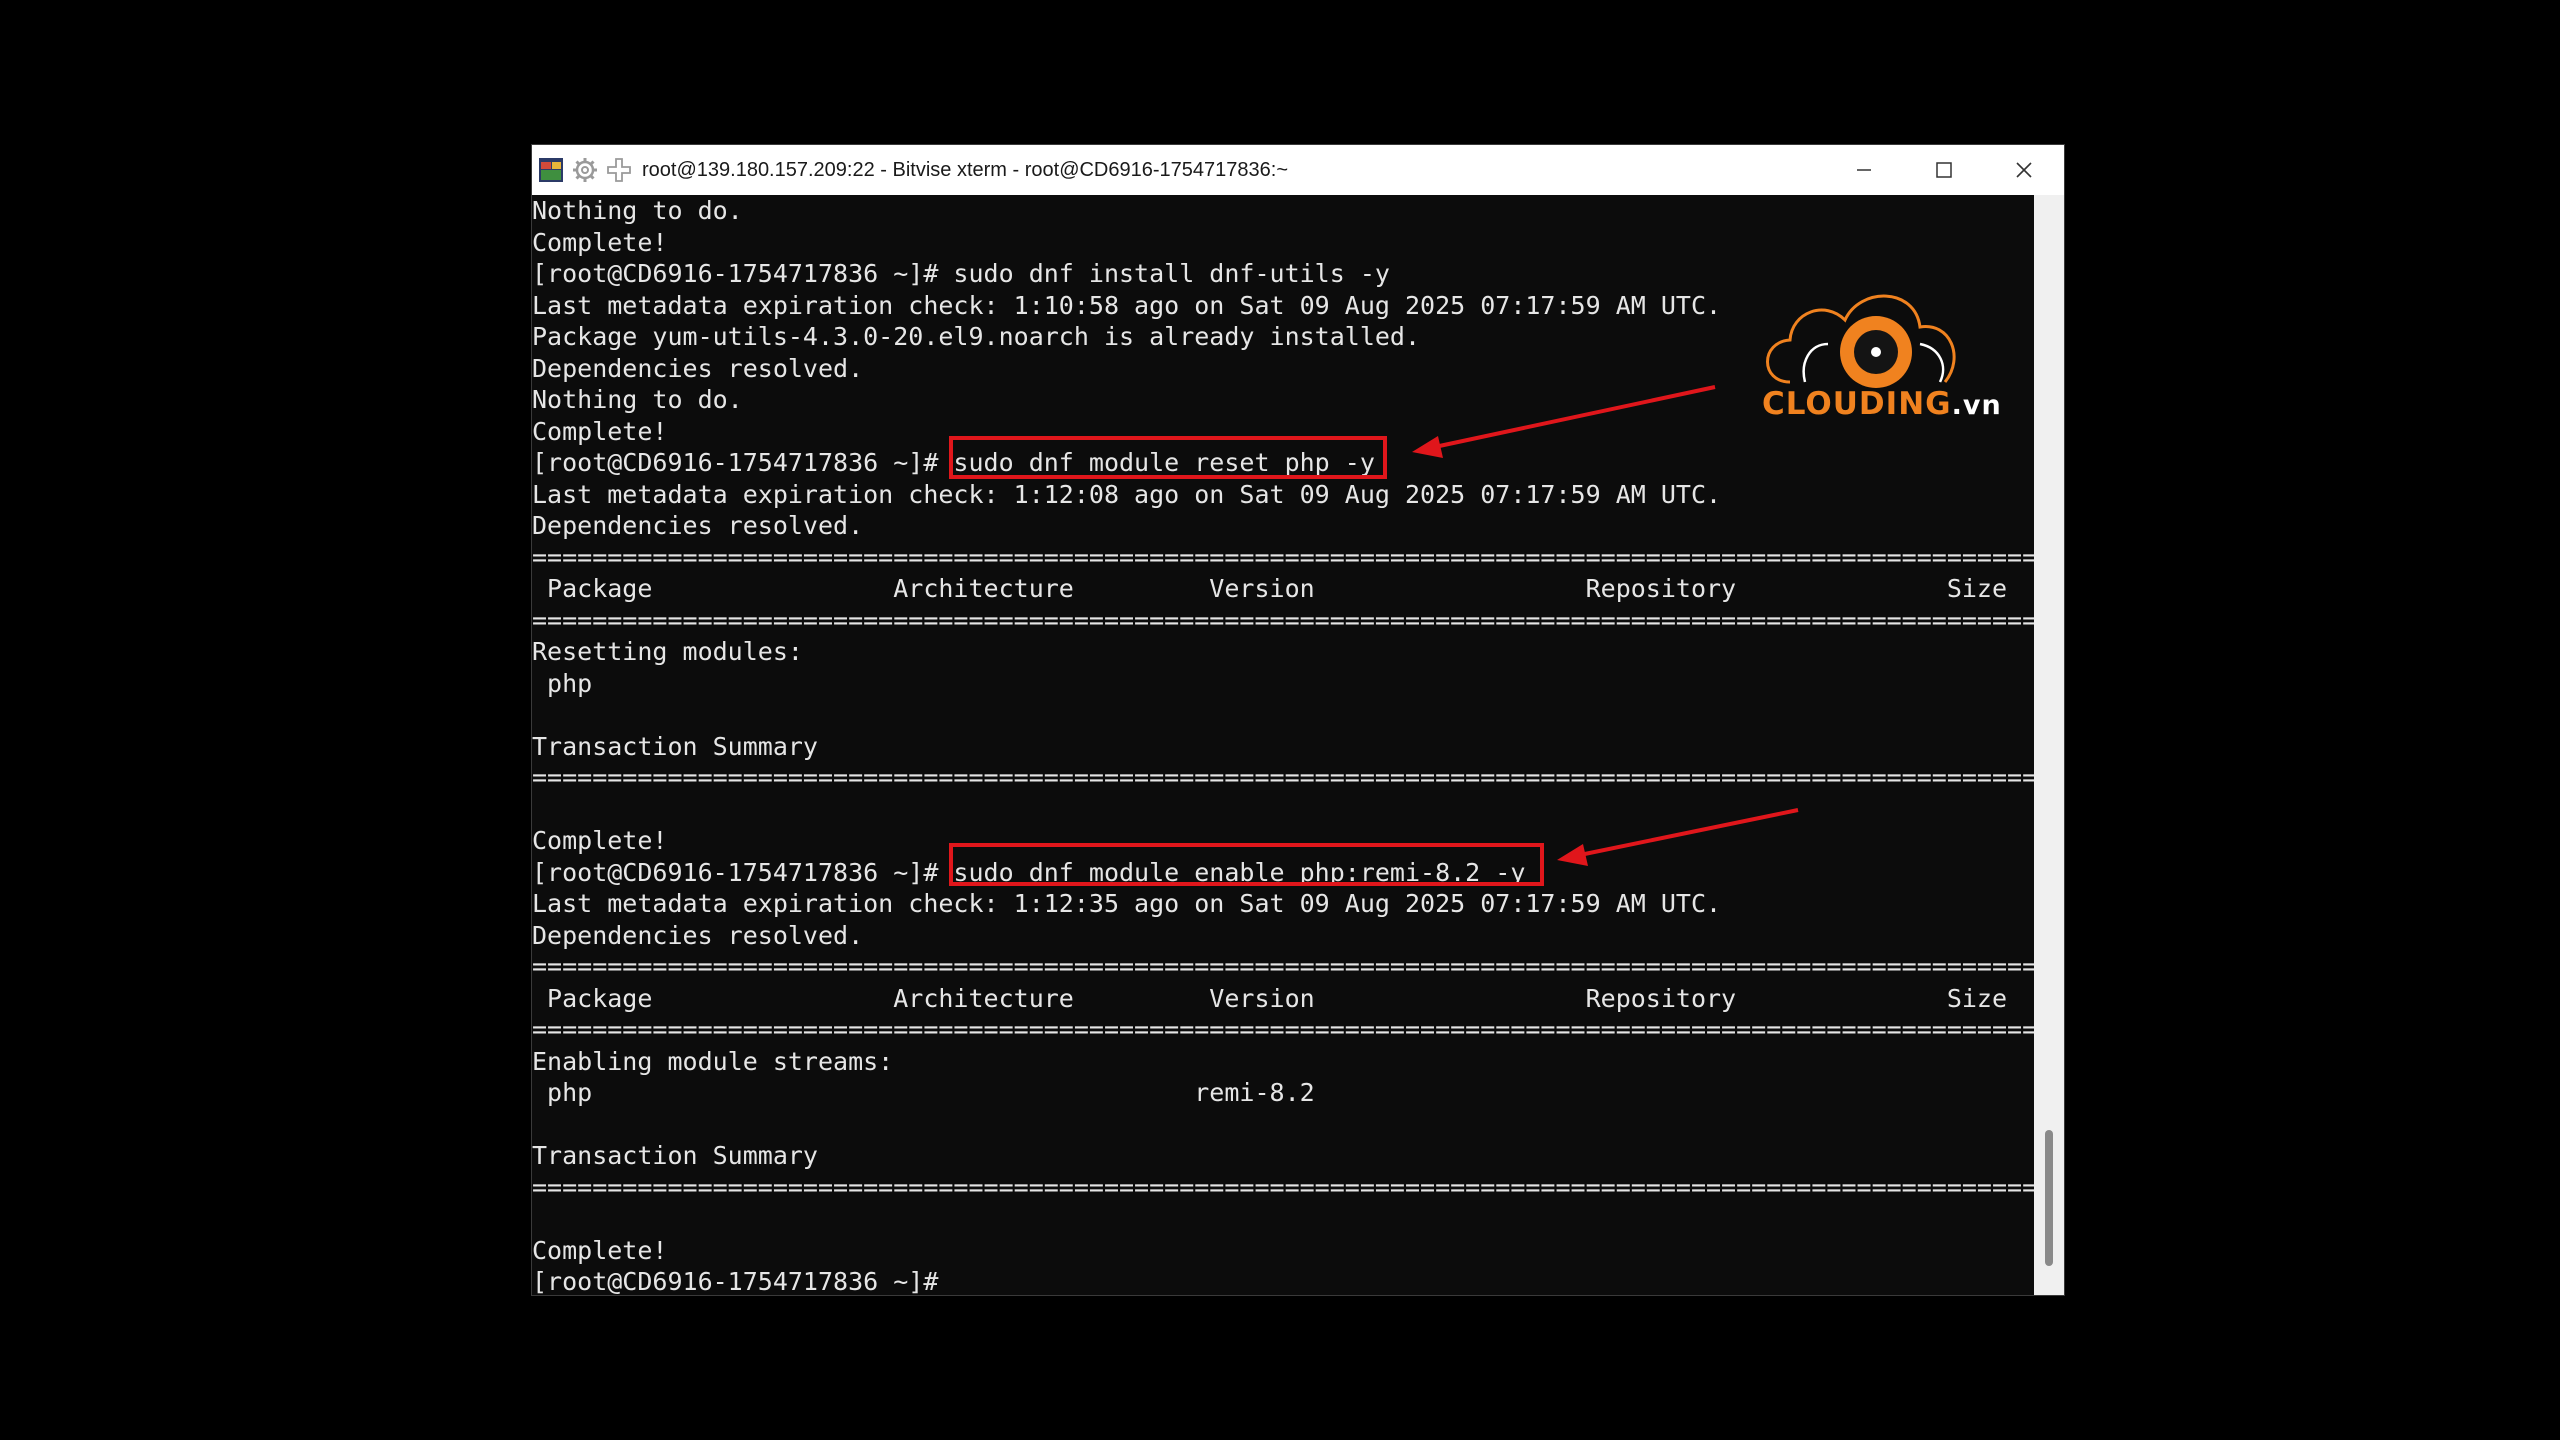 The width and height of the screenshot is (2560, 1440). I want to click on window-controls, so click(1944, 170).